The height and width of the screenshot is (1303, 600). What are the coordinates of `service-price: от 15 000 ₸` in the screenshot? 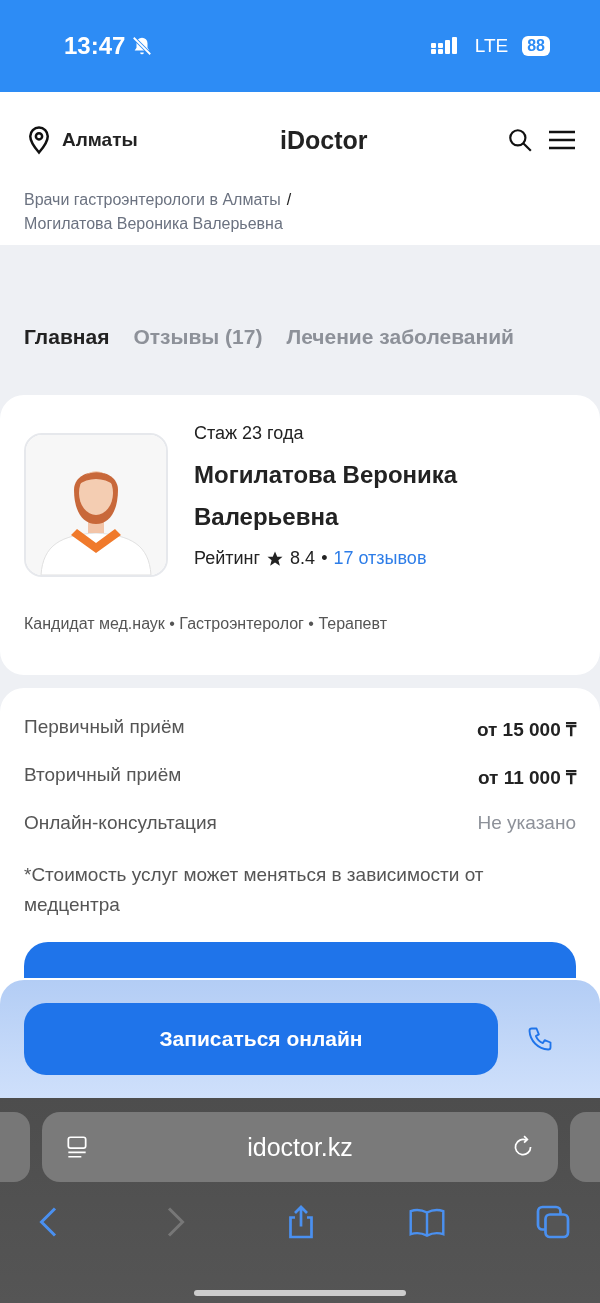 It's located at (526, 730).